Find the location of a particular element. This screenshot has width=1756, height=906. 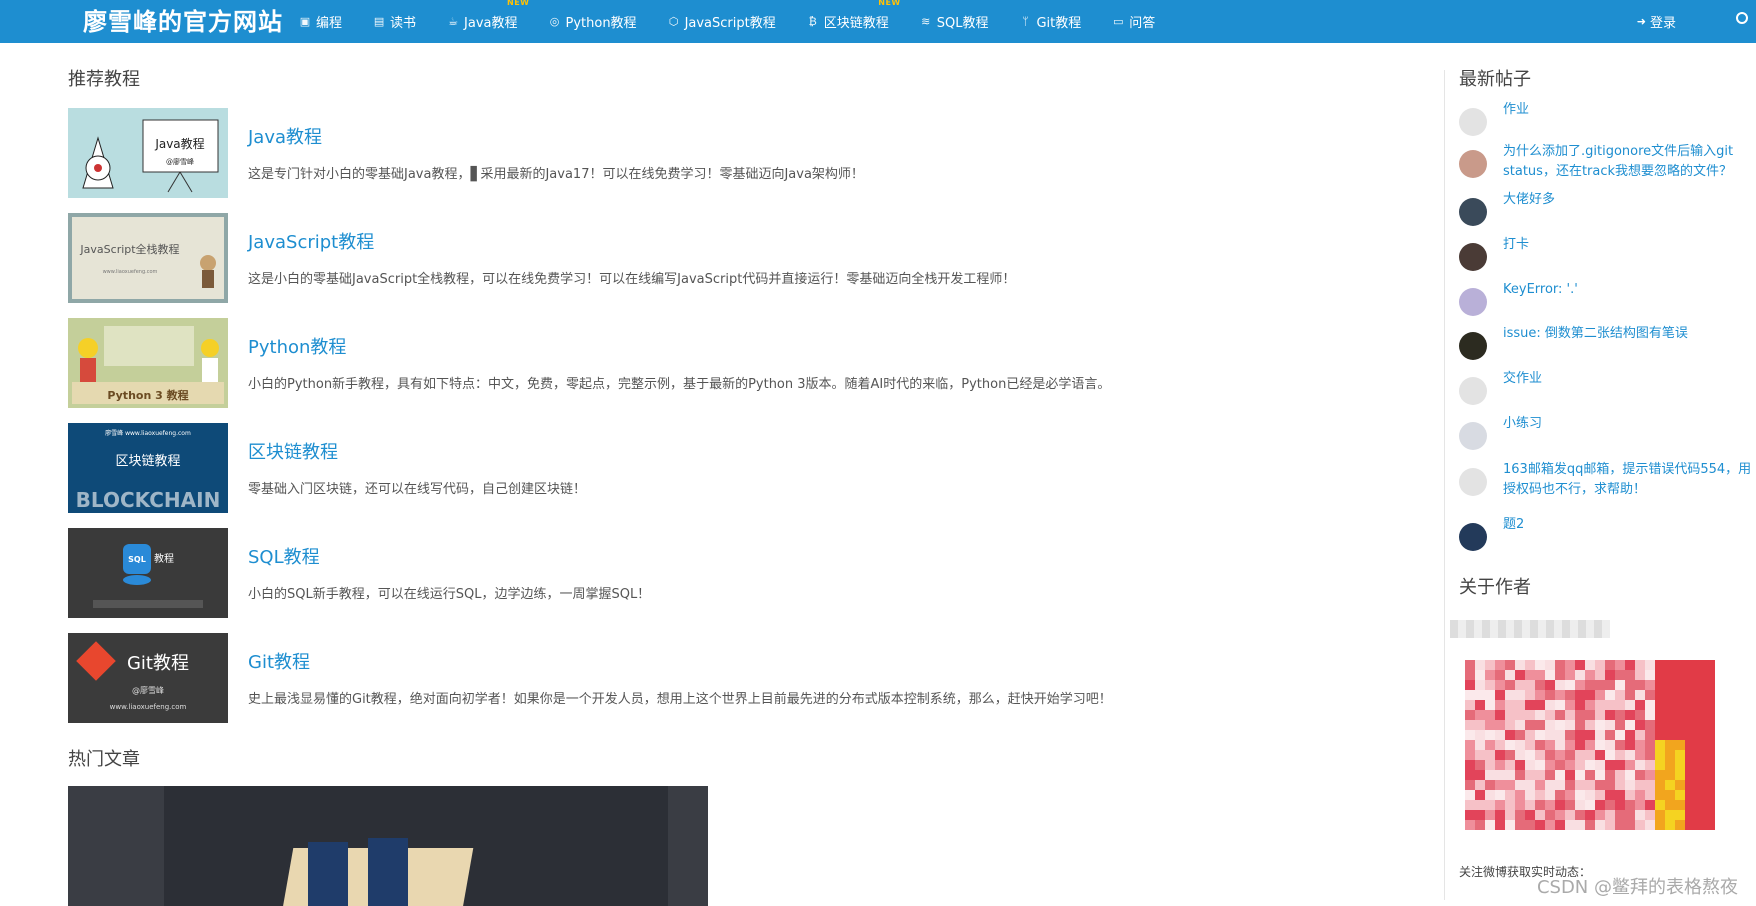

course-thumbnail: JavaScript全栈教程 www.liaoxuefeng.com is located at coordinates (148, 258).